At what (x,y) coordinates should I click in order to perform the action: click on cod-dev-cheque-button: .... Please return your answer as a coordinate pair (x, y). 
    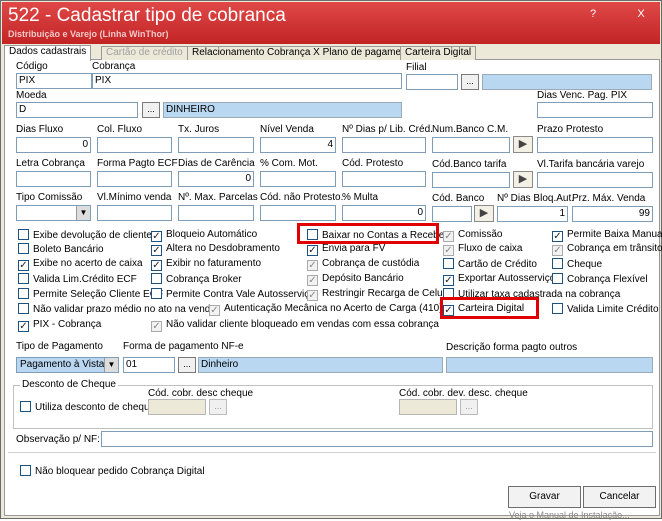
    Looking at the image, I should click on (469, 407).